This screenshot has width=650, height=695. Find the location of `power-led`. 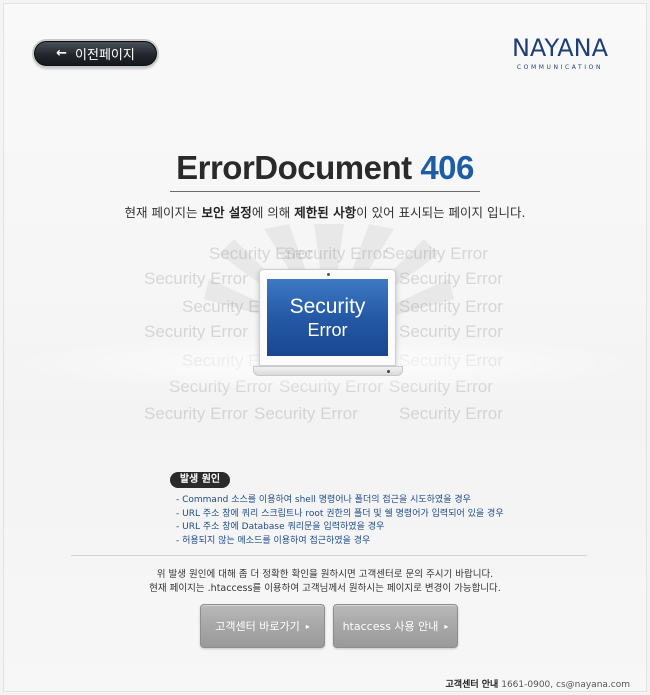

power-led is located at coordinates (388, 371).